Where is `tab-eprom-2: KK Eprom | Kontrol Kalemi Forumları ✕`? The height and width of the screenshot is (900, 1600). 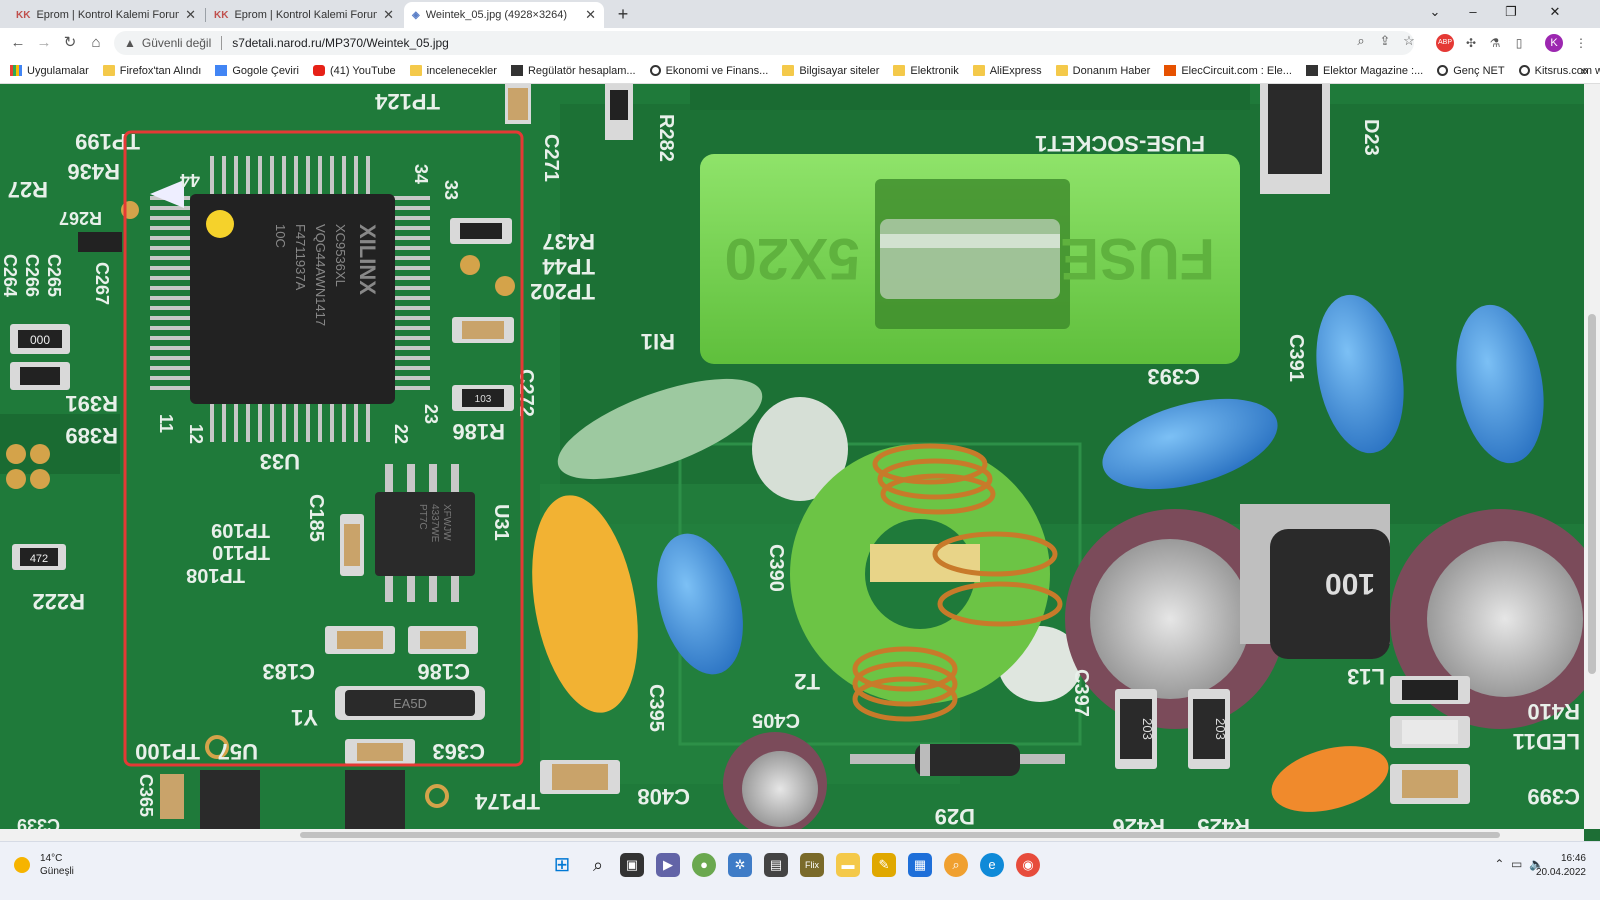
tab-eprom-2: KK Eprom | Kontrol Kalemi Forumları ✕ is located at coordinates (304, 15).